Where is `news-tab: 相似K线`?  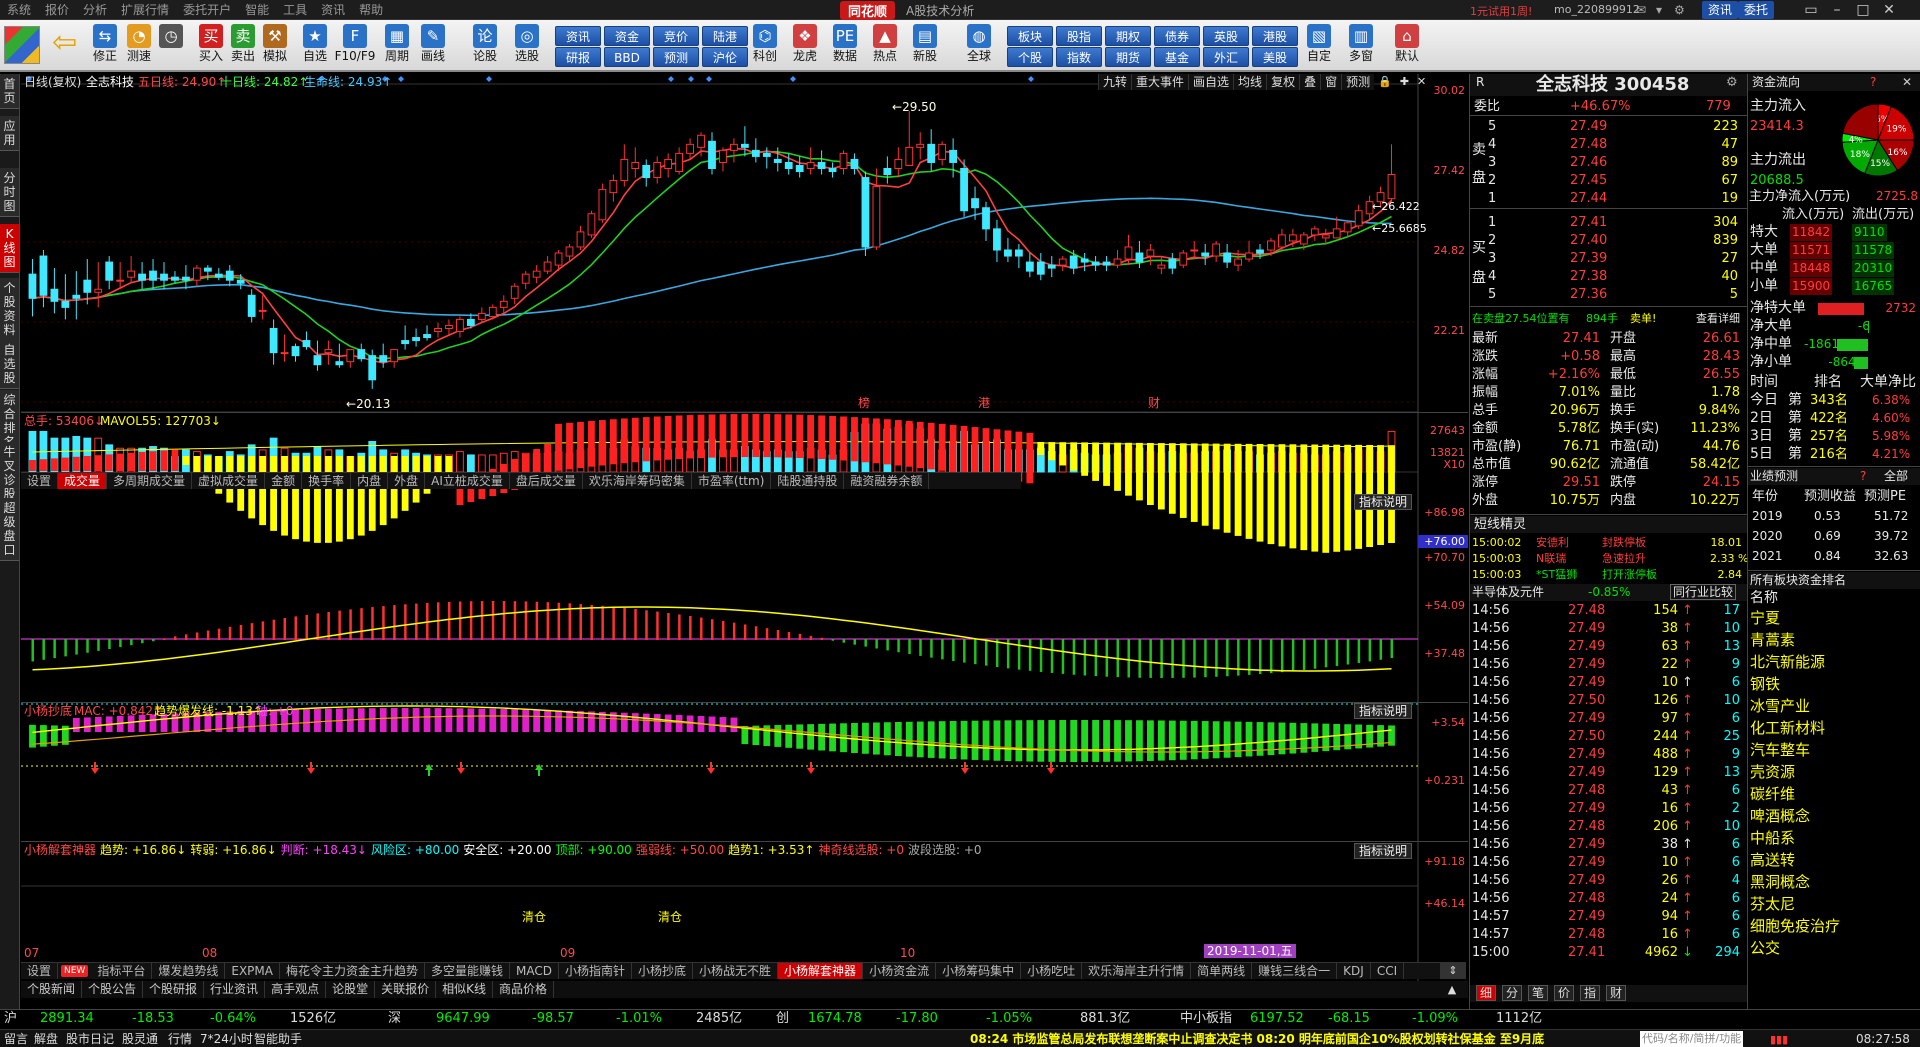 news-tab: 相似K线 is located at coordinates (464, 989).